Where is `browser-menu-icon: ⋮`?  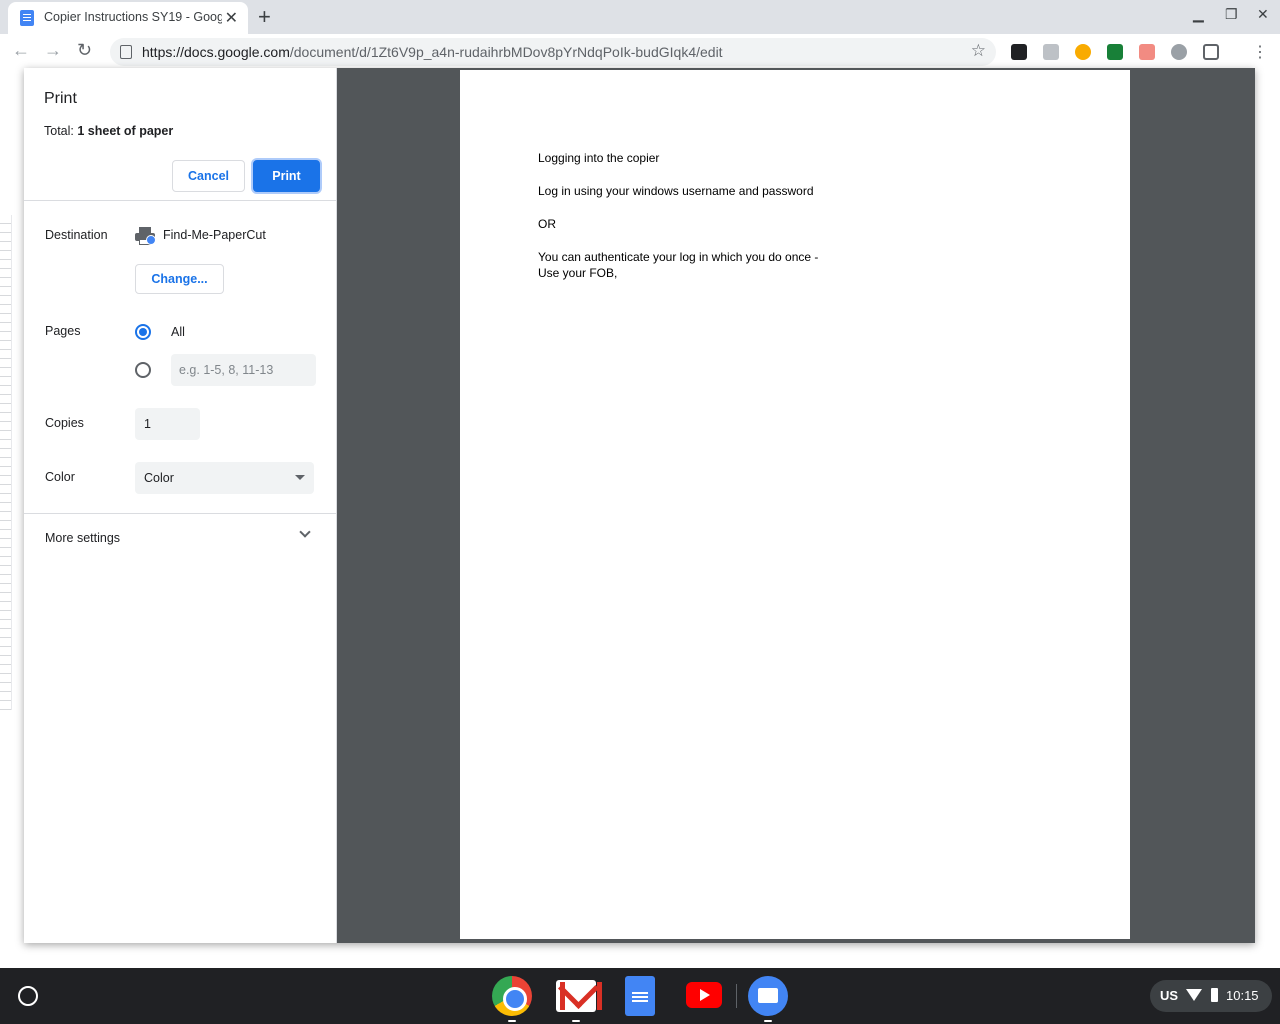 browser-menu-icon: ⋮ is located at coordinates (1260, 52).